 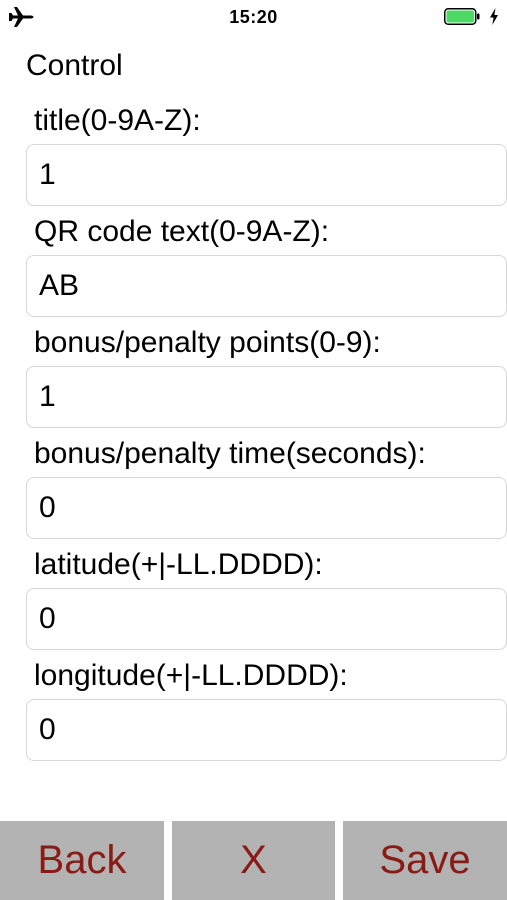 What do you see at coordinates (182, 231) in the screenshot?
I see `qr-code-text-label: QR code text(0-9A-Z):` at bounding box center [182, 231].